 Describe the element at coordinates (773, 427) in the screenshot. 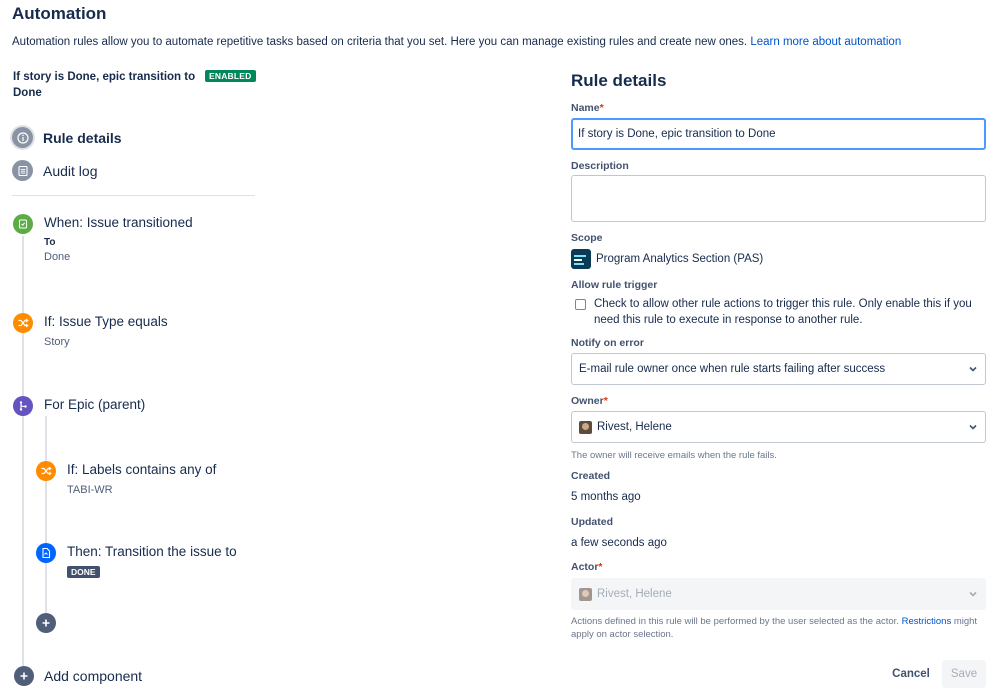

I see `owner-select-value: Rivest, Helene` at that location.